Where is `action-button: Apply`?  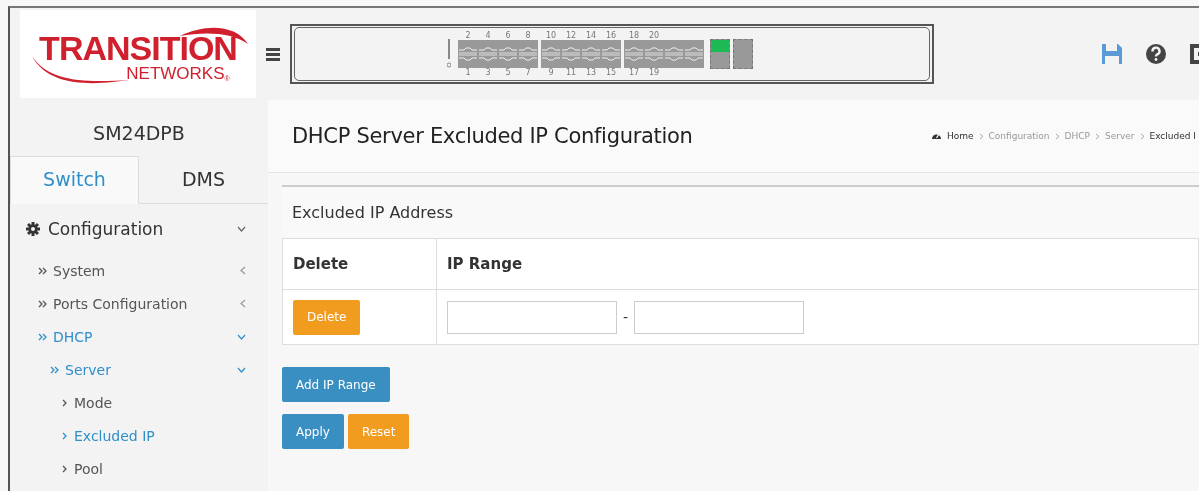 action-button: Apply is located at coordinates (313, 431).